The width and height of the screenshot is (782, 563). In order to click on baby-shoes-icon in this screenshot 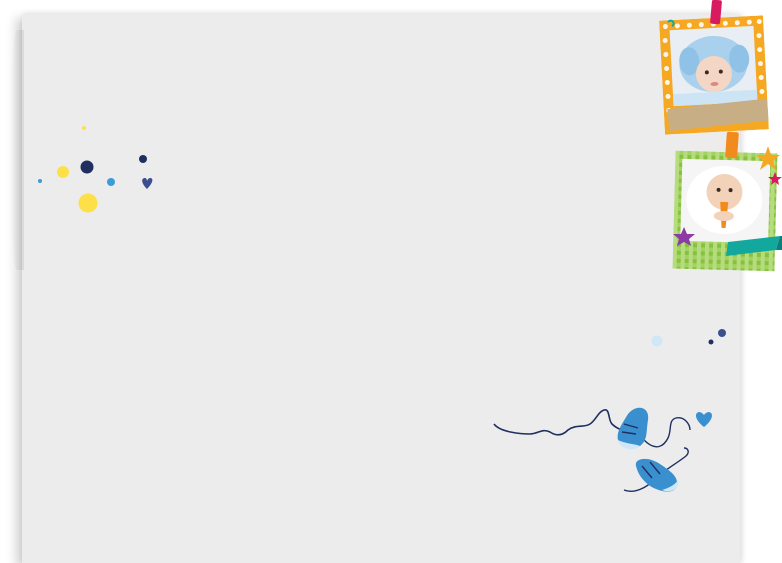, I will do `click(602, 449)`.